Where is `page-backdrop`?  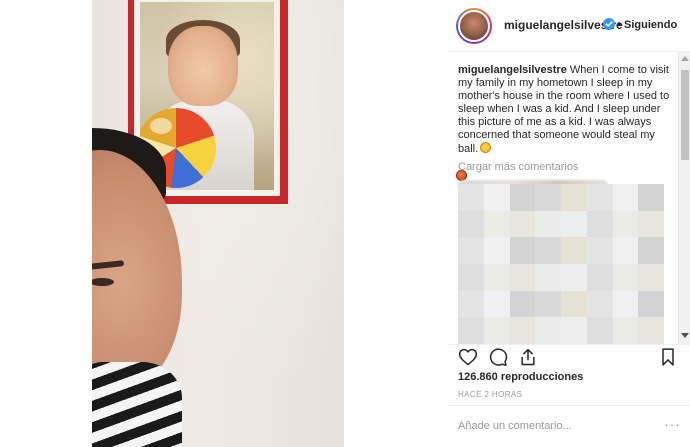
page-backdrop is located at coordinates (46, 223).